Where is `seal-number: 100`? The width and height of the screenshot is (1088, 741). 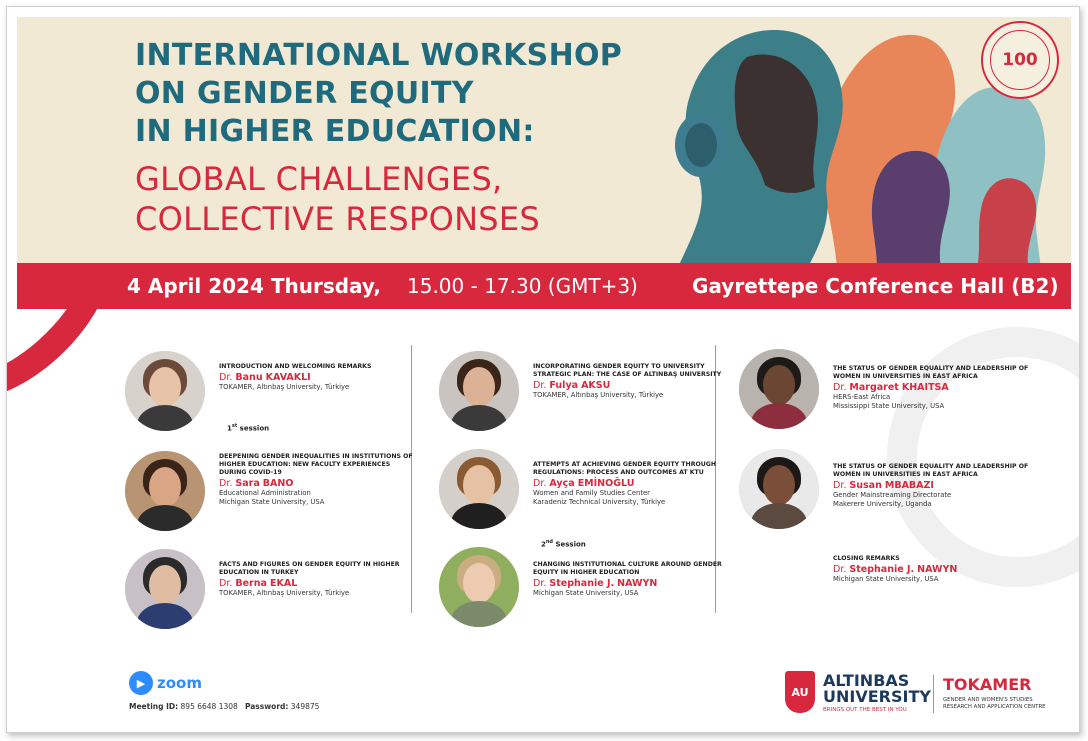
seal-number: 100 is located at coordinates (1020, 60).